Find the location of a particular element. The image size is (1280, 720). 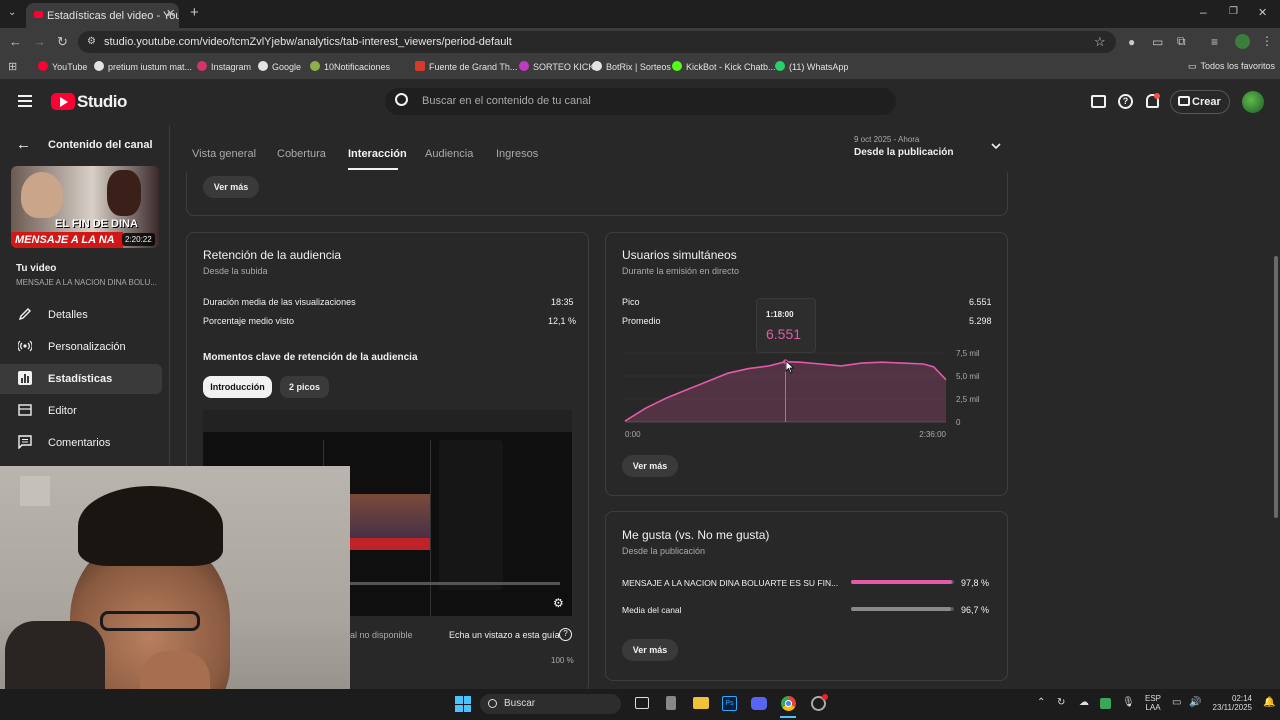

clock: 02:14 23/11/2025 is located at coordinates (1230, 703).